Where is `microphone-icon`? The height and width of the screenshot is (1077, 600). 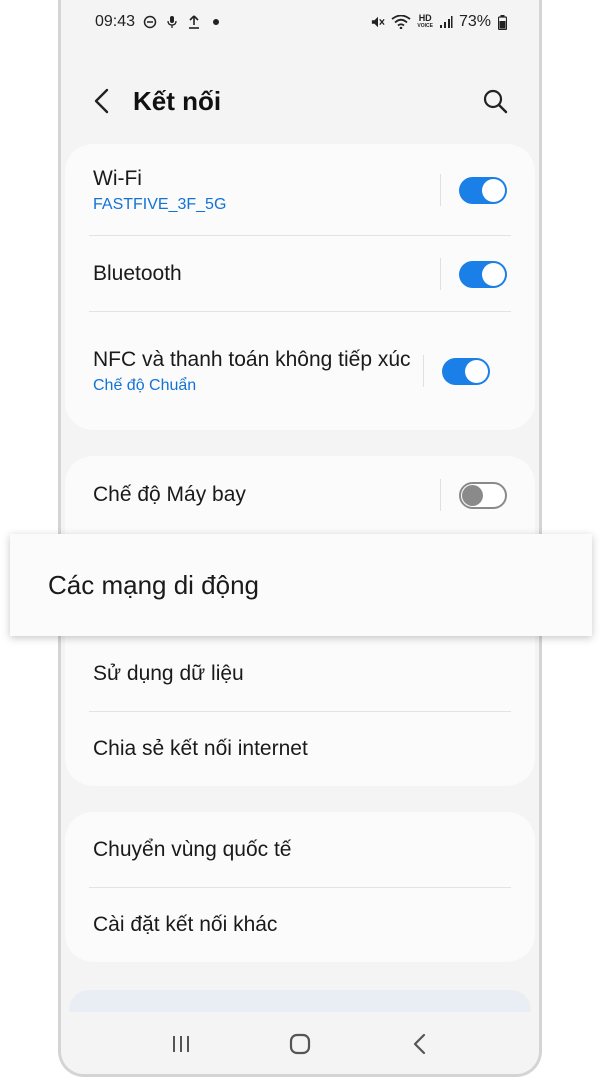
microphone-icon is located at coordinates (172, 22).